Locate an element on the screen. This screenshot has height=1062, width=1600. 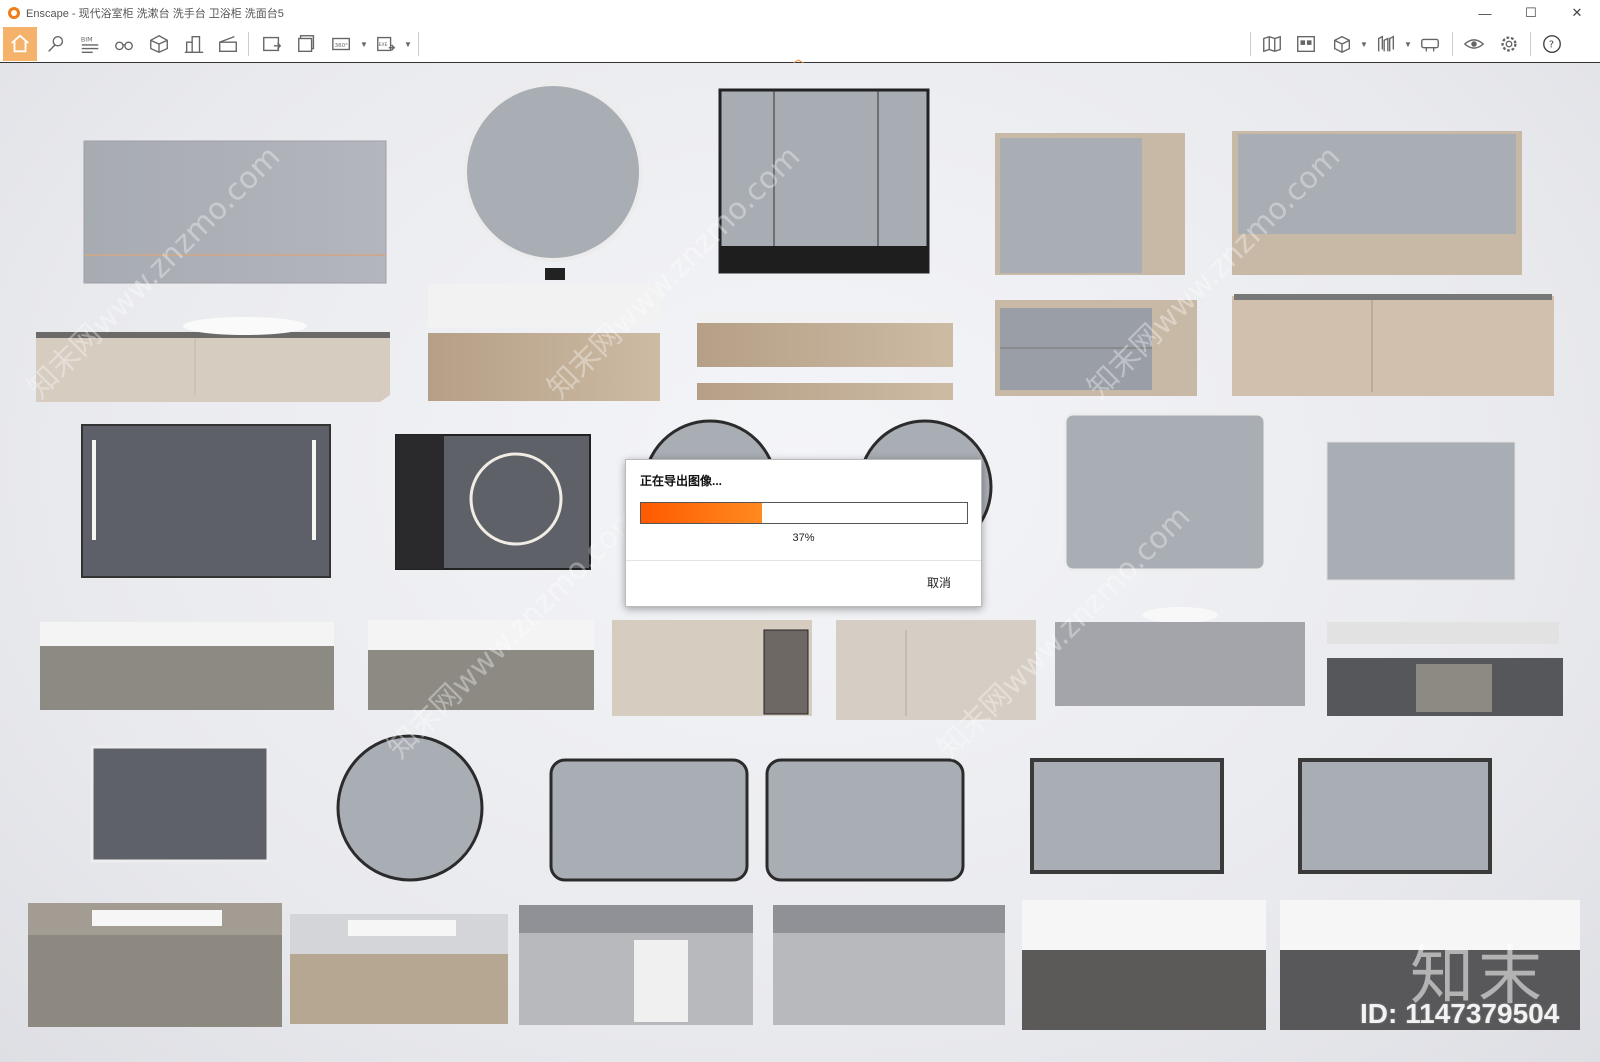
asset-library-icon is located at coordinates (1306, 44).